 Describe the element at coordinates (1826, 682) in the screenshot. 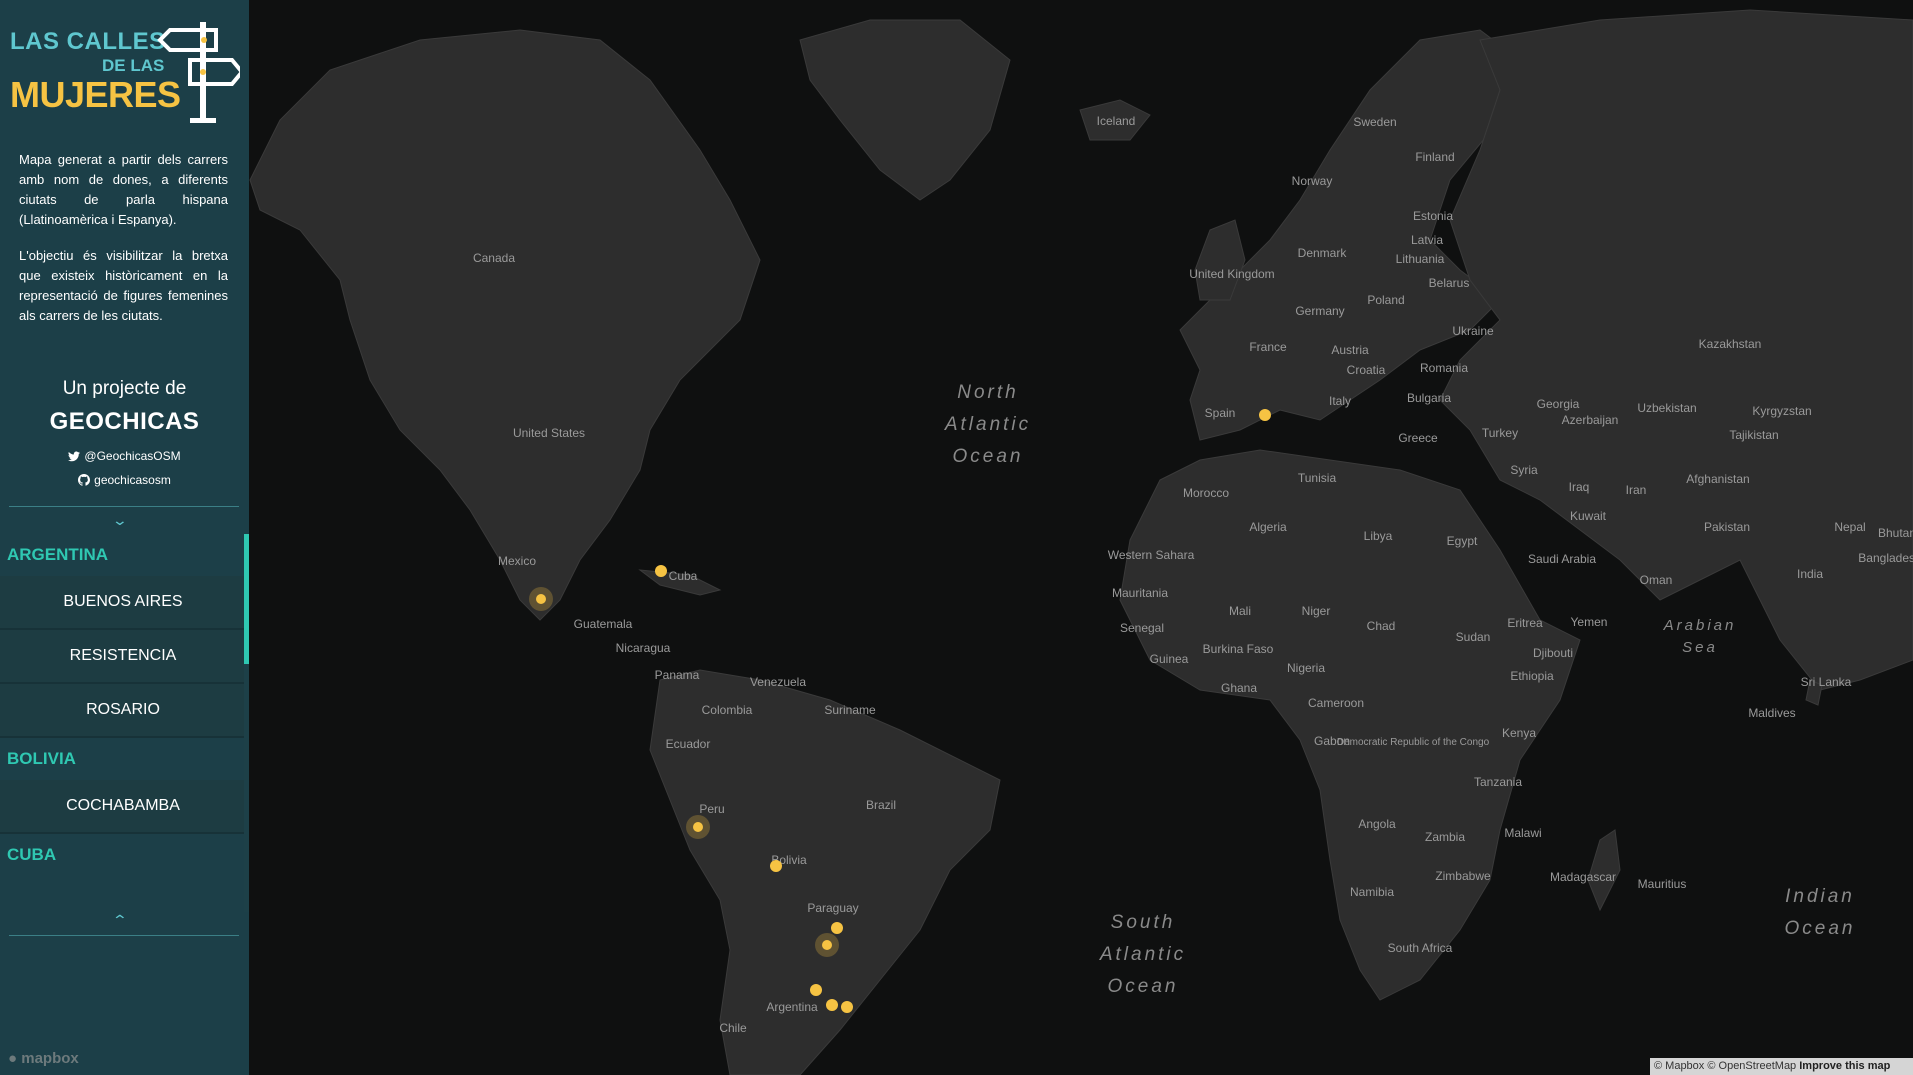

I see `country-label: Sri Lanka` at that location.